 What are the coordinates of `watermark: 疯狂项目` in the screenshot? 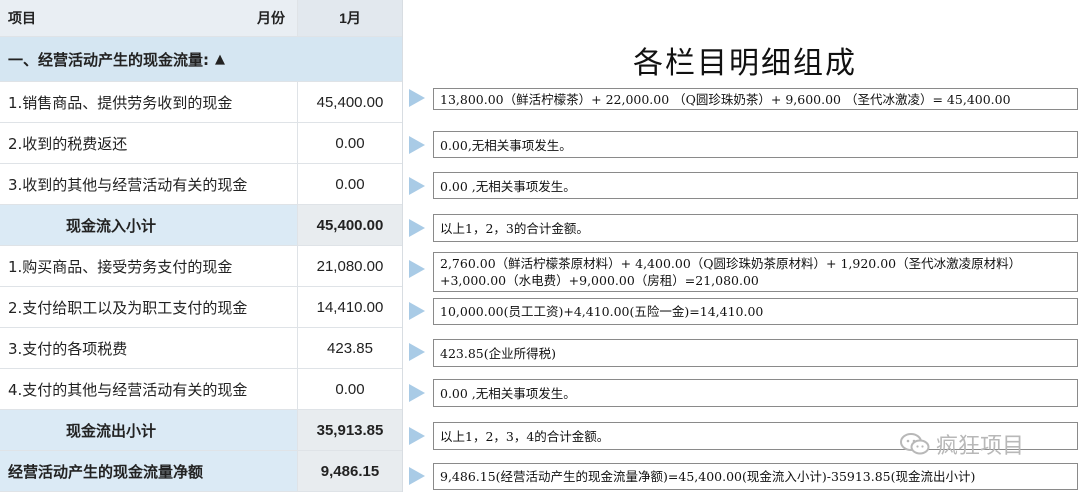 It's located at (962, 444).